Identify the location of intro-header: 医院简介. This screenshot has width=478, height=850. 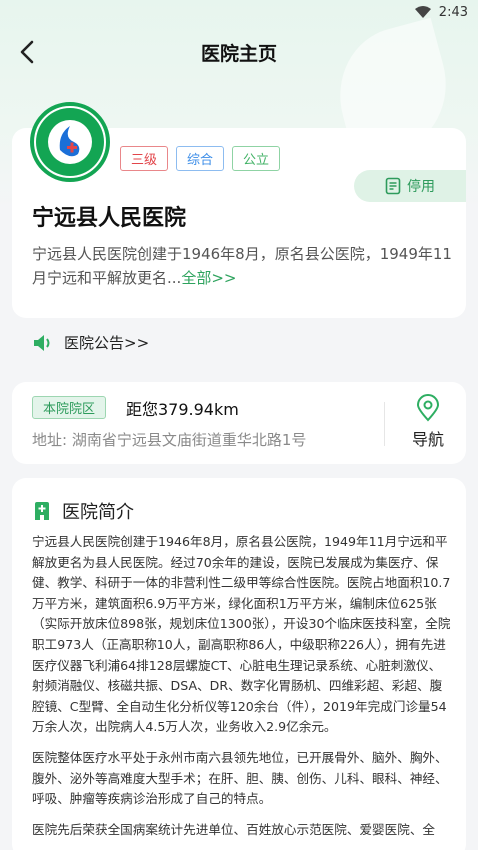
(83, 511).